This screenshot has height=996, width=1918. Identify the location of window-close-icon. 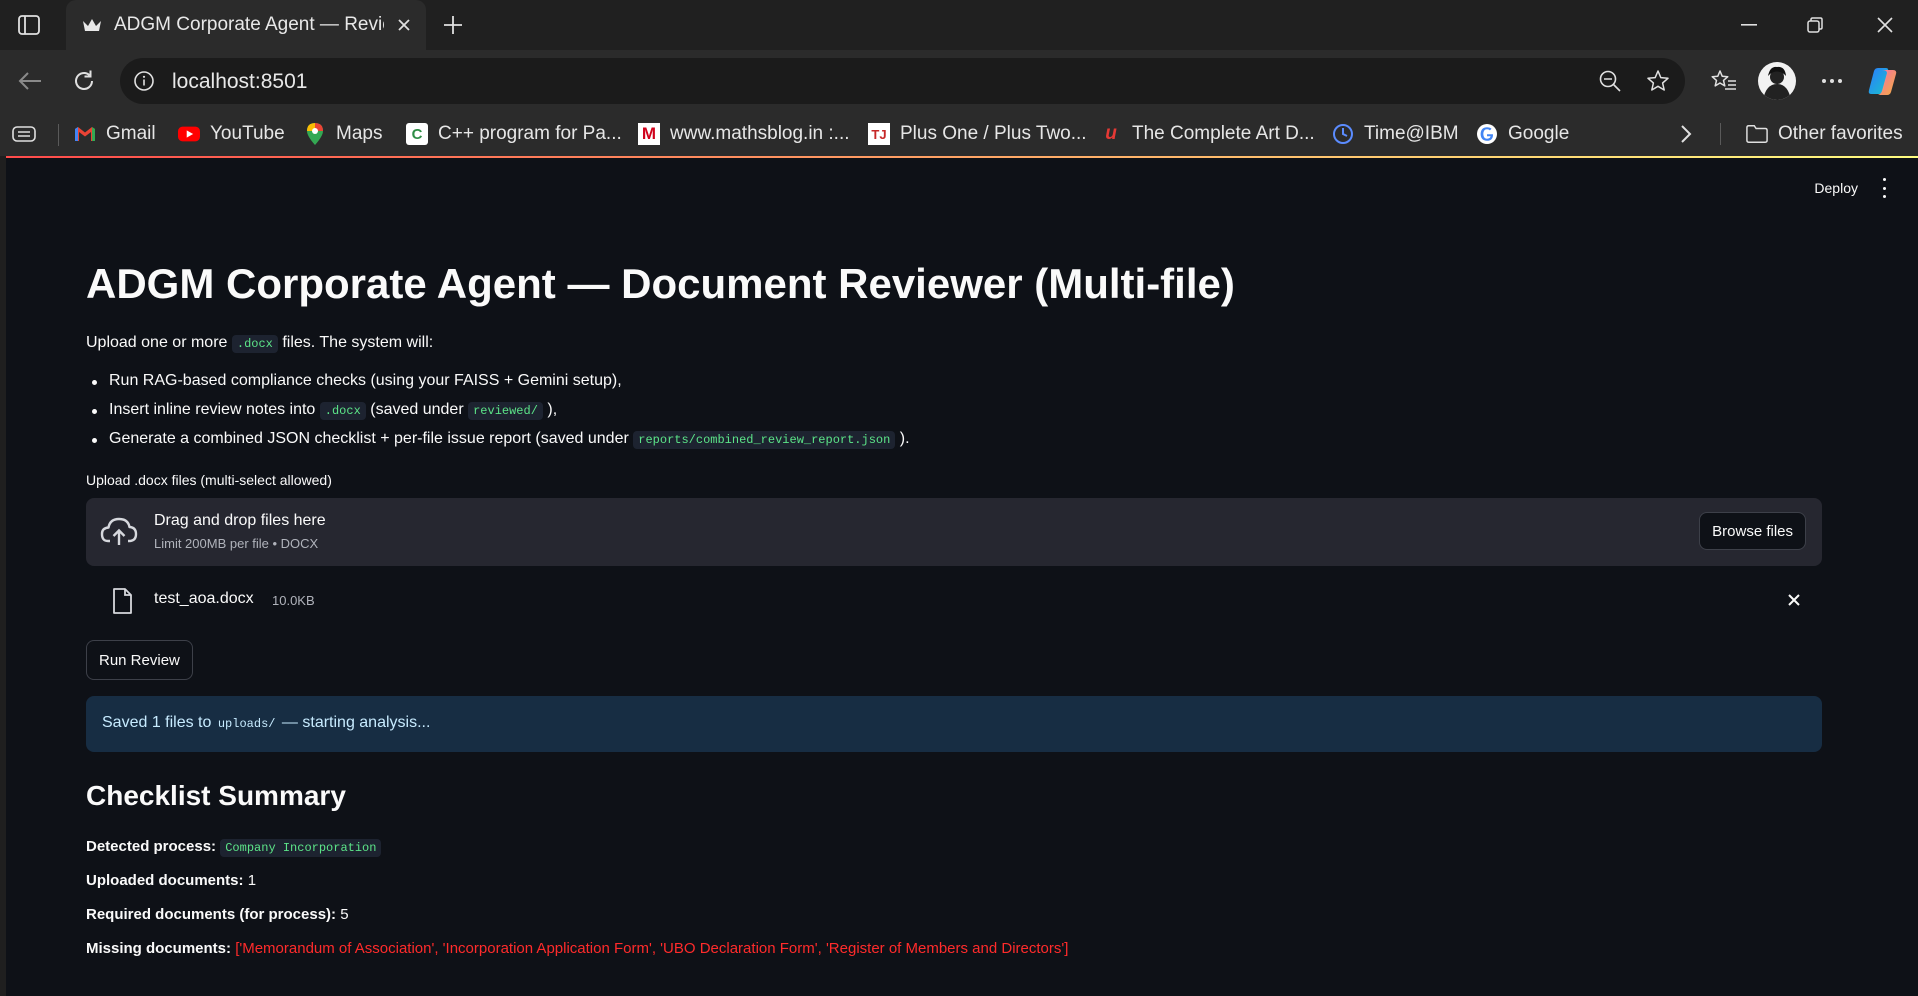
(1885, 25).